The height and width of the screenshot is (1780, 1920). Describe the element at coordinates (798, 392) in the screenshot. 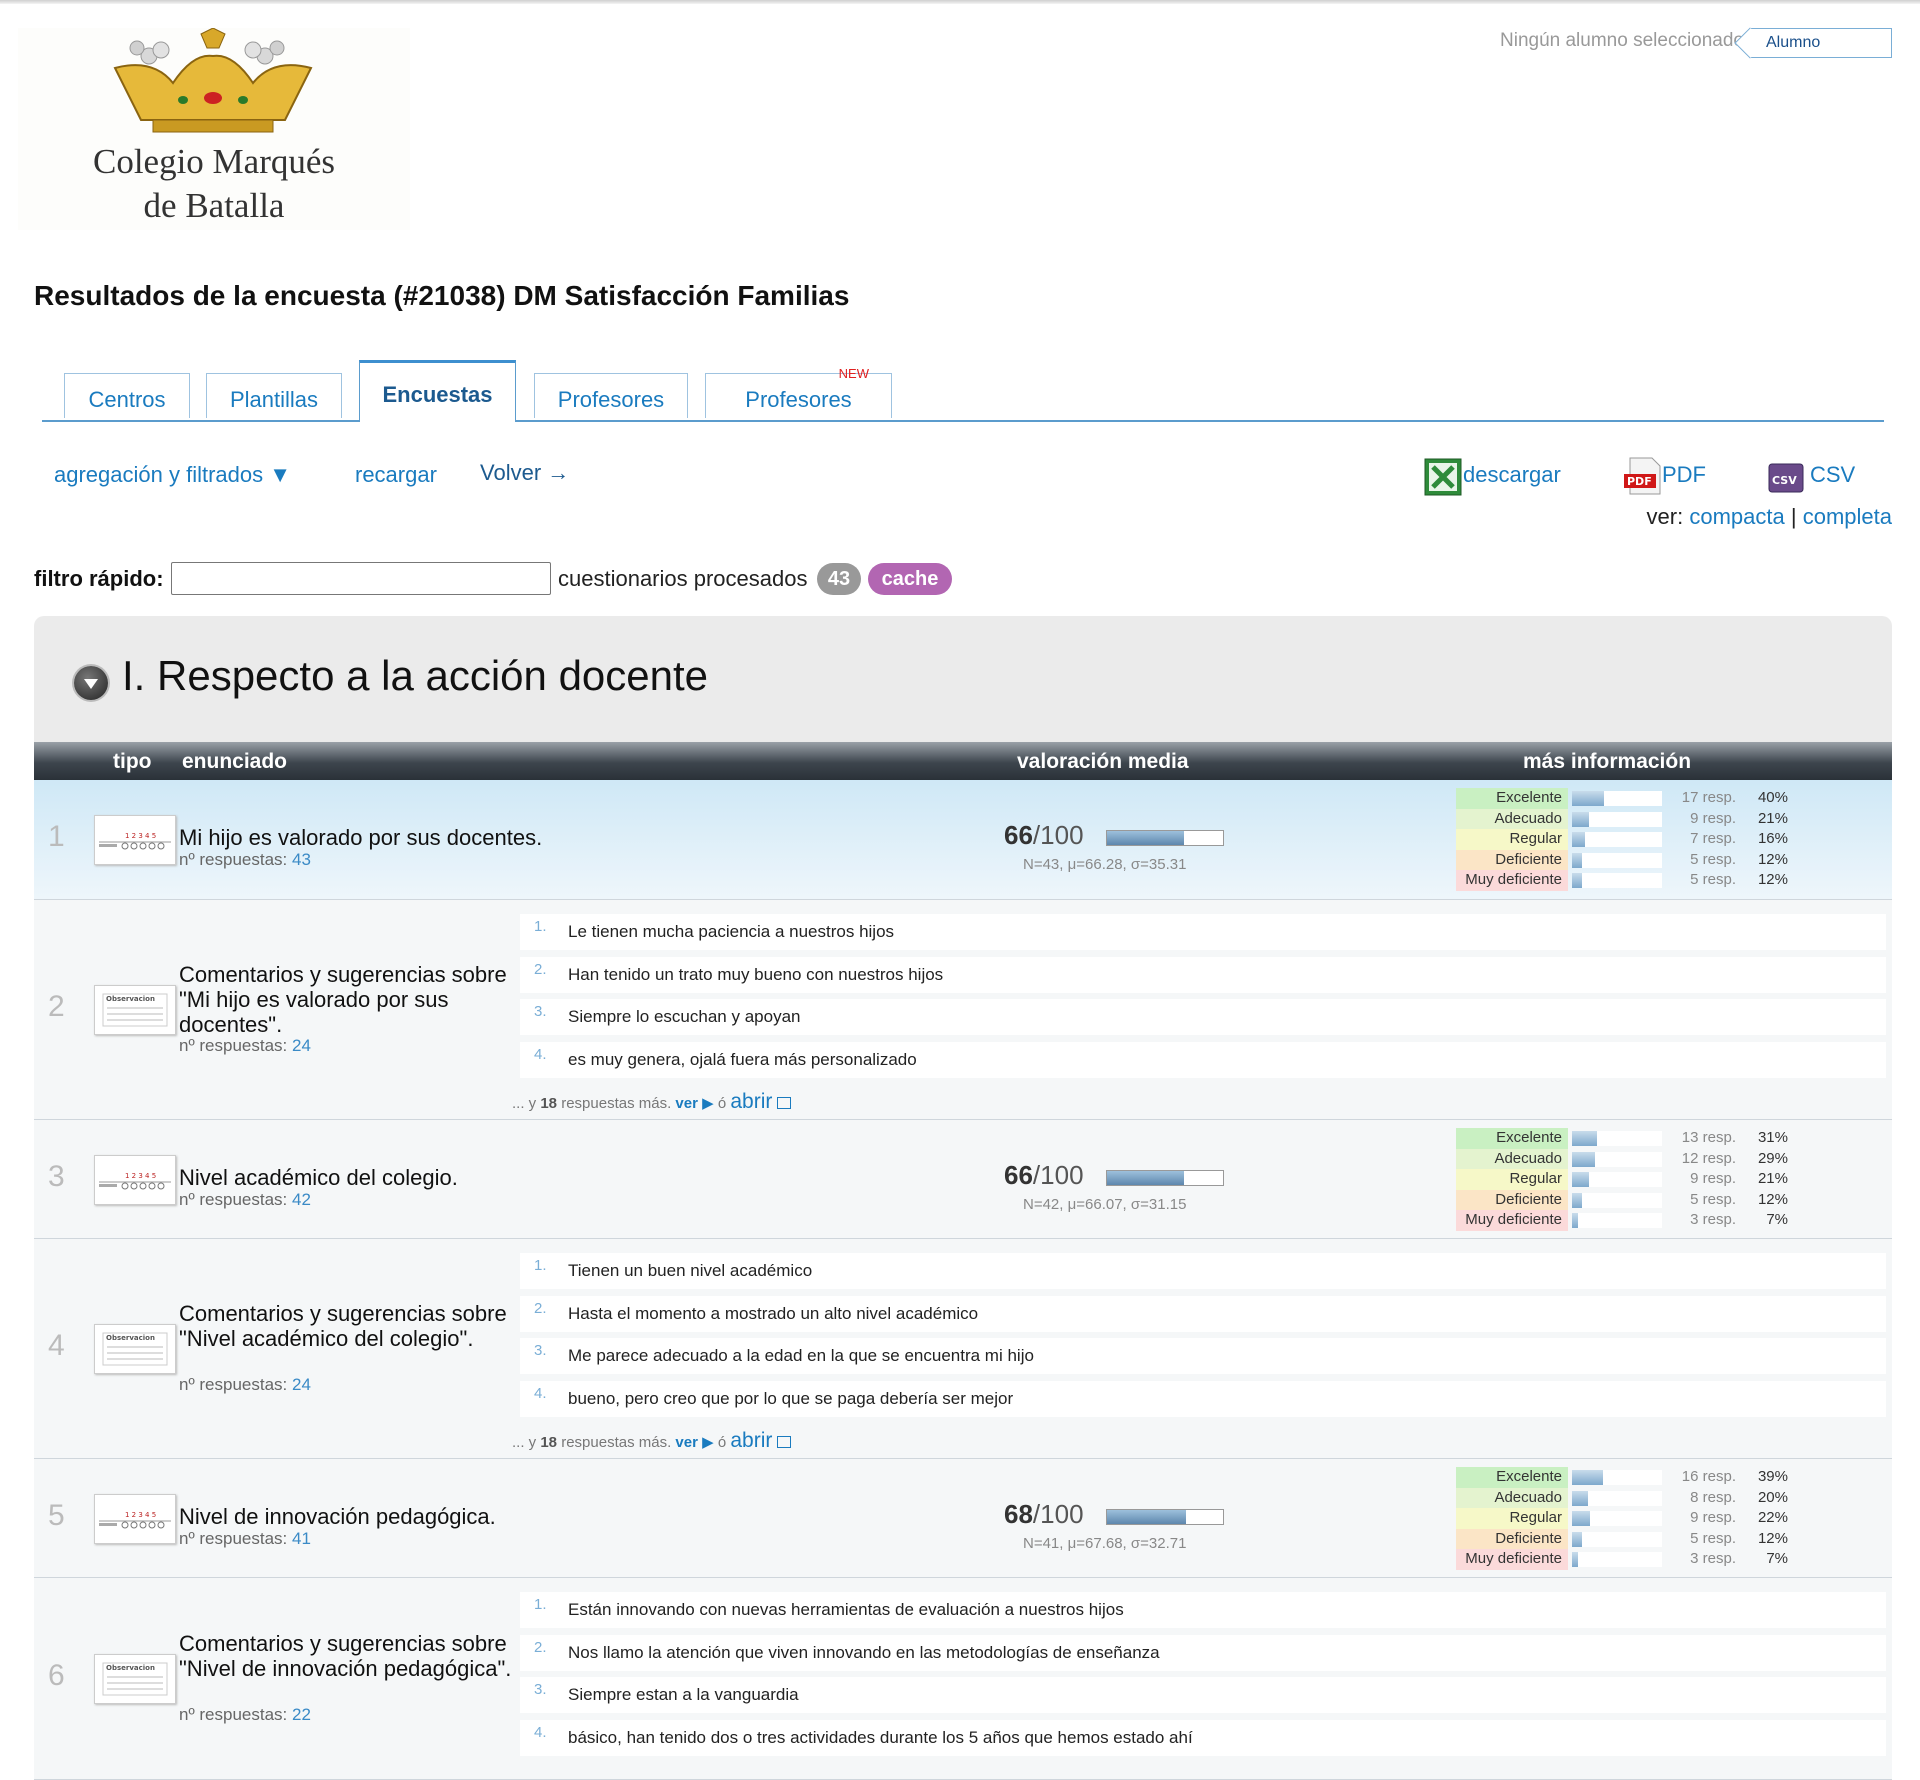

I see `tab-profesores-new: Profesores NEW` at that location.